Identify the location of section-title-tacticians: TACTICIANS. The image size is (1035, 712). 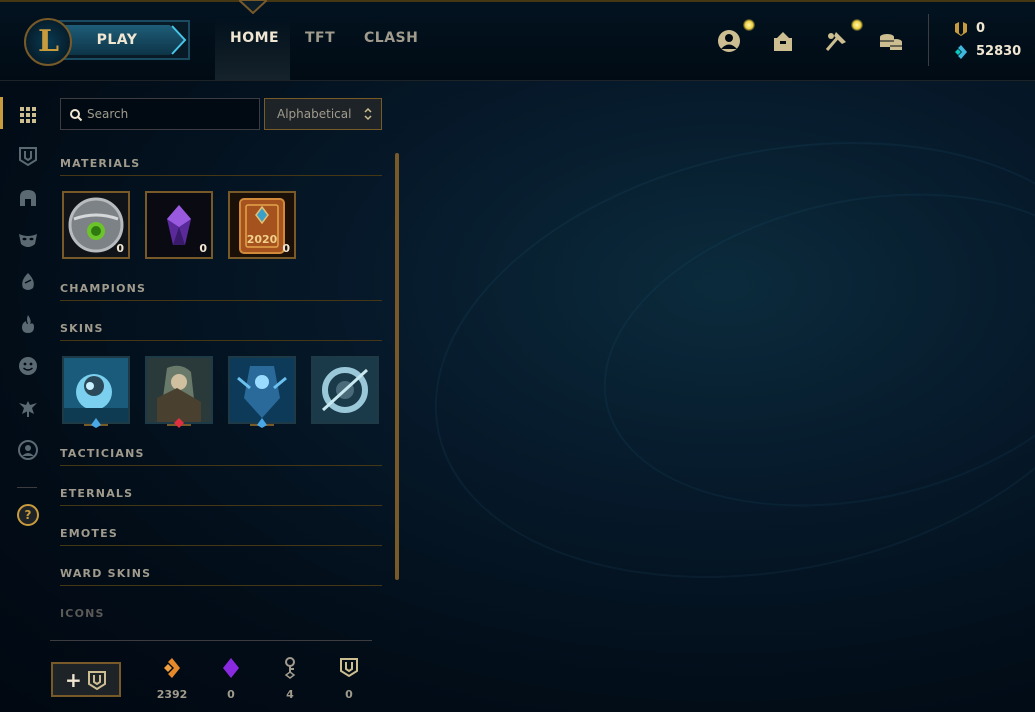
(102, 453).